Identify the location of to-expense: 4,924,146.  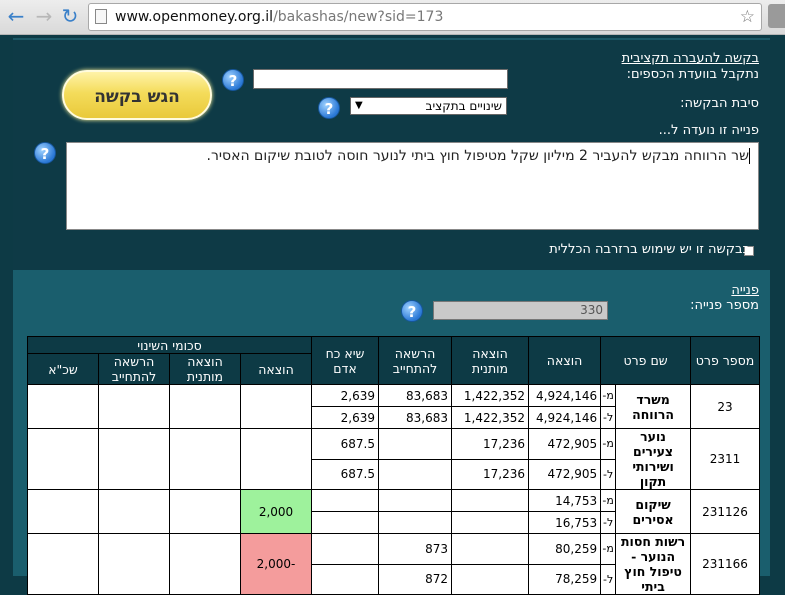
(564, 417).